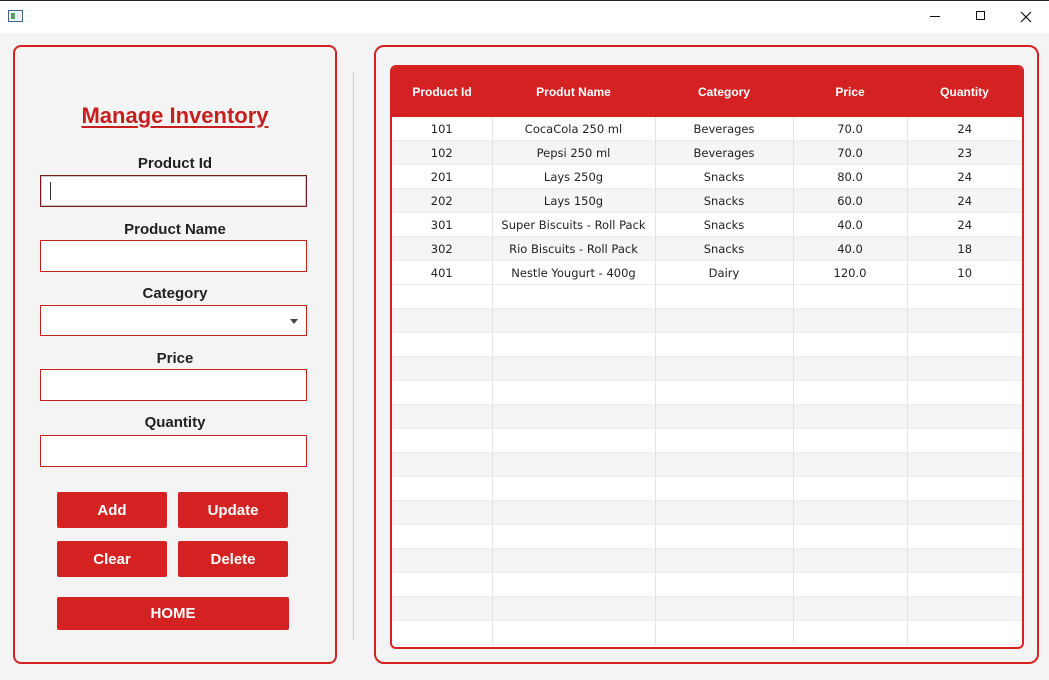 The height and width of the screenshot is (680, 1049). I want to click on cell-product-id: 101, so click(442, 129).